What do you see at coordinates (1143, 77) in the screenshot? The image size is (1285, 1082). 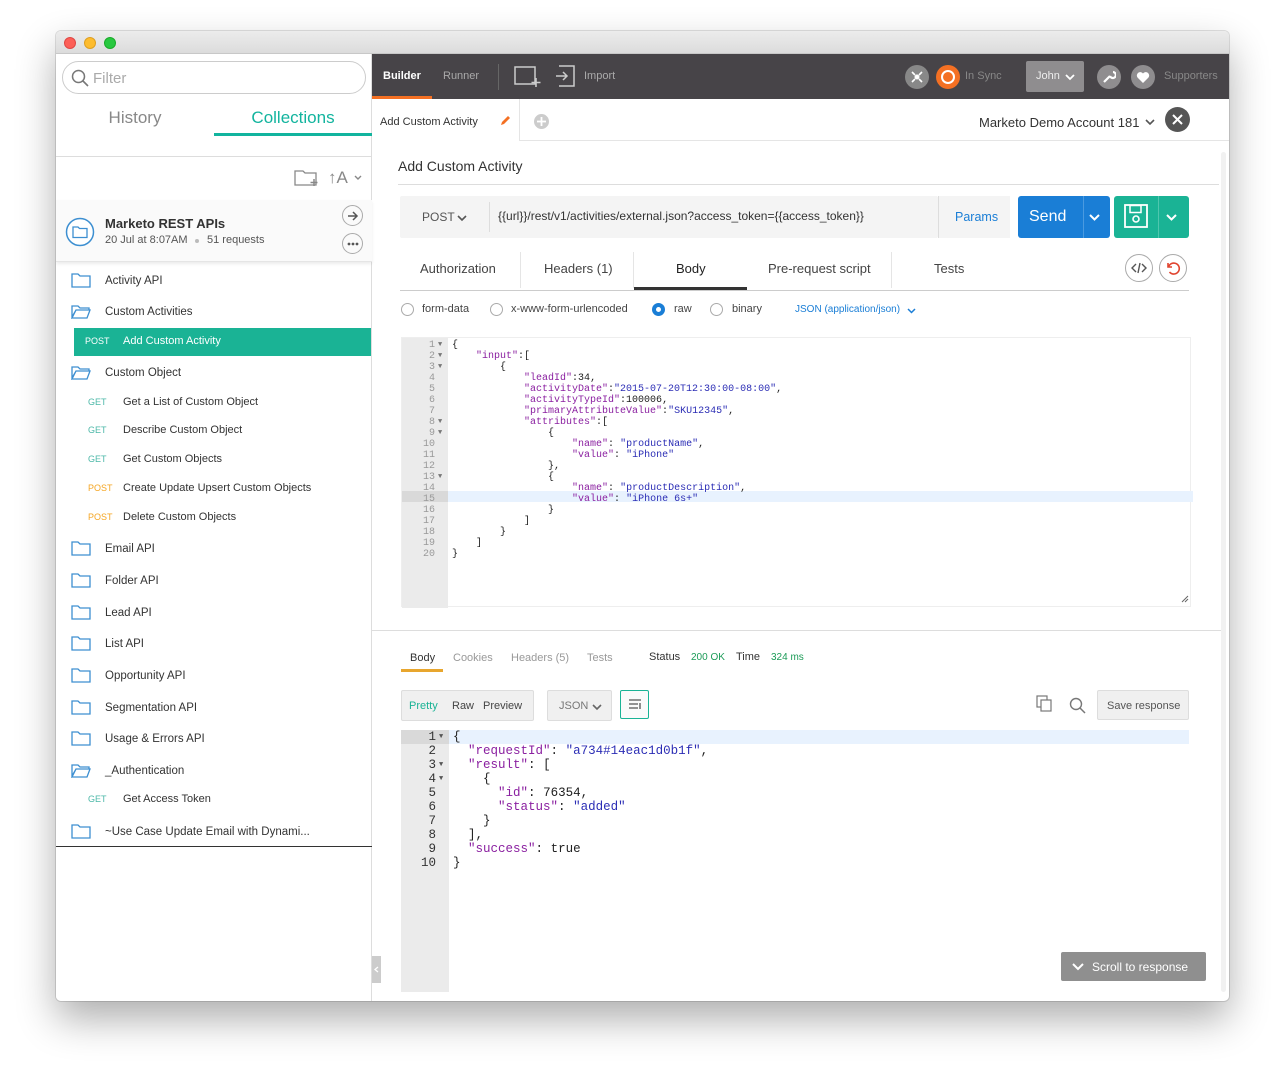 I see `supporters-button` at bounding box center [1143, 77].